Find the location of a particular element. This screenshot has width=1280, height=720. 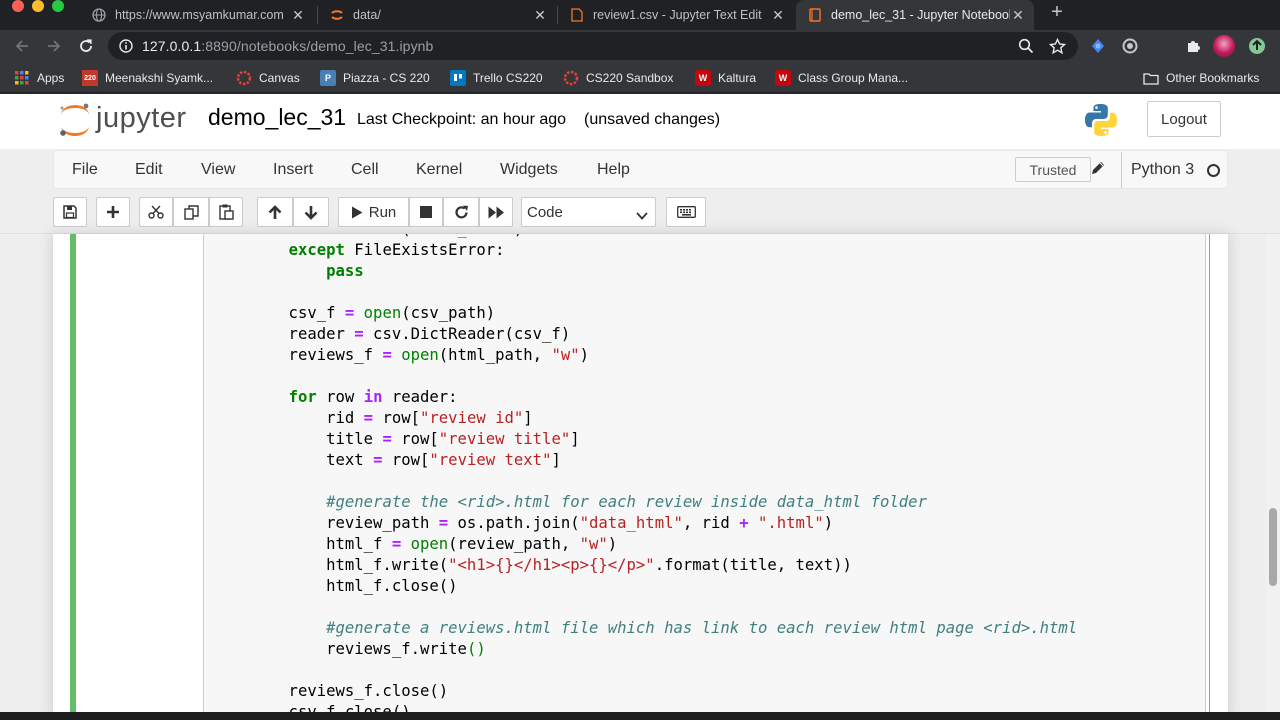

bookmark-canvas: Canvas is located at coordinates (268, 78).